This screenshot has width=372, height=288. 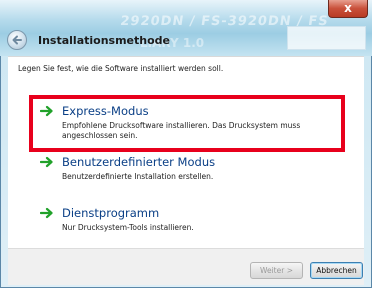 What do you see at coordinates (104, 40) in the screenshot?
I see `window-title: Installationsmethode` at bounding box center [104, 40].